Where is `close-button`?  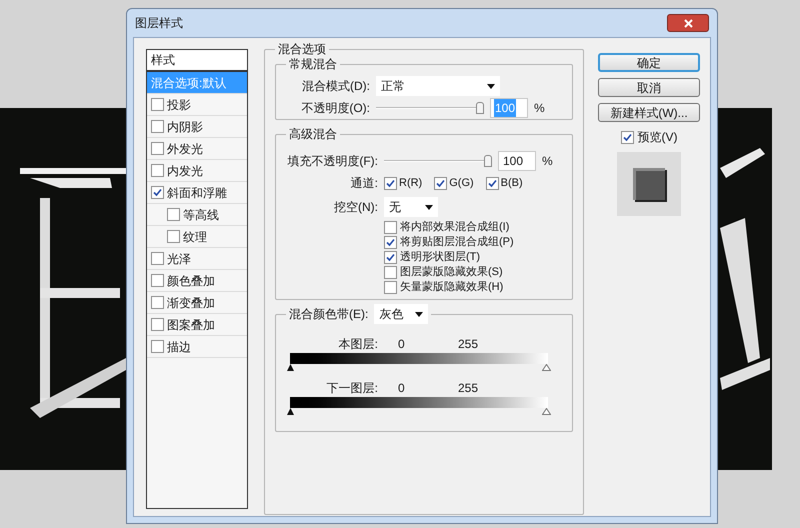
close-button is located at coordinates (688, 23).